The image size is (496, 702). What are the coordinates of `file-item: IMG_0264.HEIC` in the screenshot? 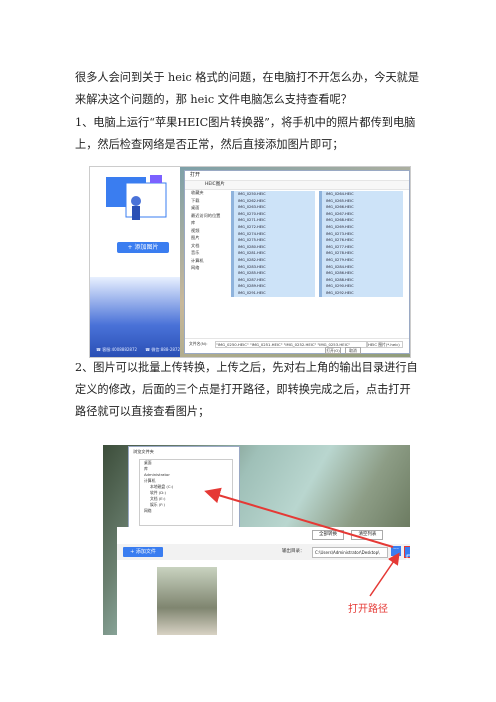 It's located at (361, 194).